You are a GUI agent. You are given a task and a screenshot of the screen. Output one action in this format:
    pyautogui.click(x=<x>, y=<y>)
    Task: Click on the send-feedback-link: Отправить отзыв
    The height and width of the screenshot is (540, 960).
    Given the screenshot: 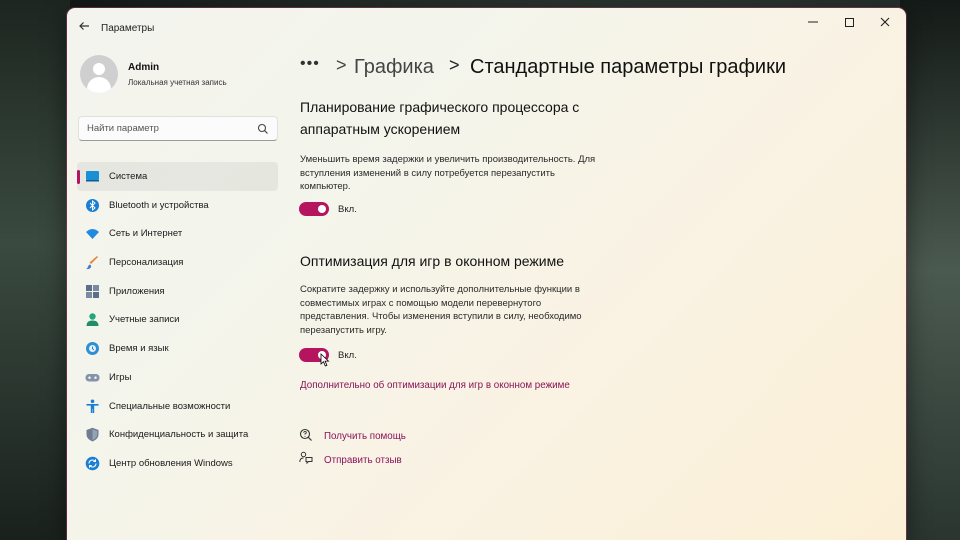 What is the action you would take?
    pyautogui.click(x=363, y=460)
    